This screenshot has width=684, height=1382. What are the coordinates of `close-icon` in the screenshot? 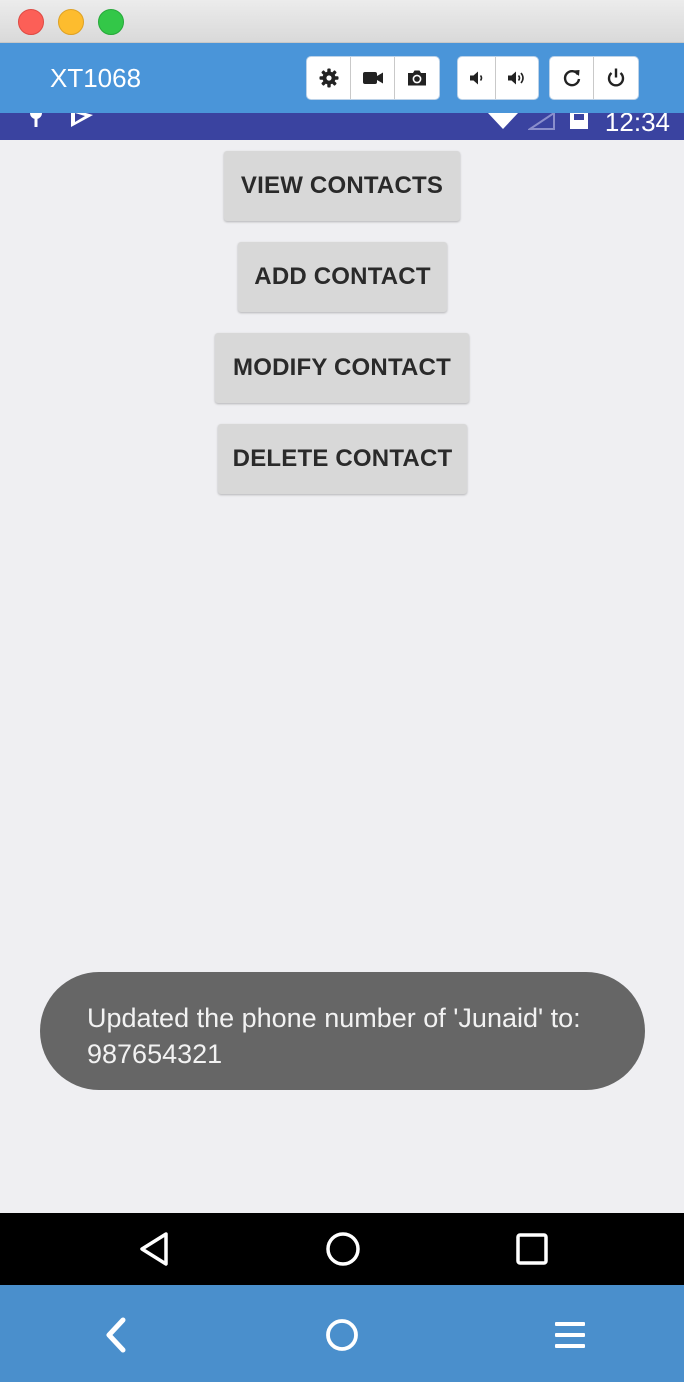 It's located at (31, 22).